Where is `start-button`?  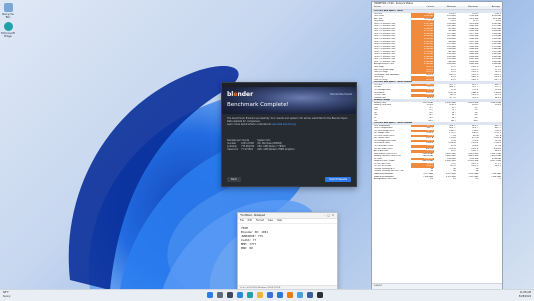 start-button is located at coordinates (210, 295).